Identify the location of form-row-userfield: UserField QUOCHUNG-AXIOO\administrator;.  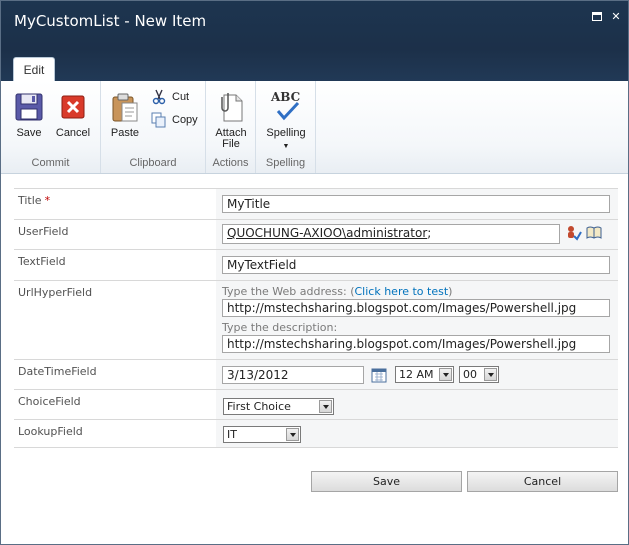
(316, 234).